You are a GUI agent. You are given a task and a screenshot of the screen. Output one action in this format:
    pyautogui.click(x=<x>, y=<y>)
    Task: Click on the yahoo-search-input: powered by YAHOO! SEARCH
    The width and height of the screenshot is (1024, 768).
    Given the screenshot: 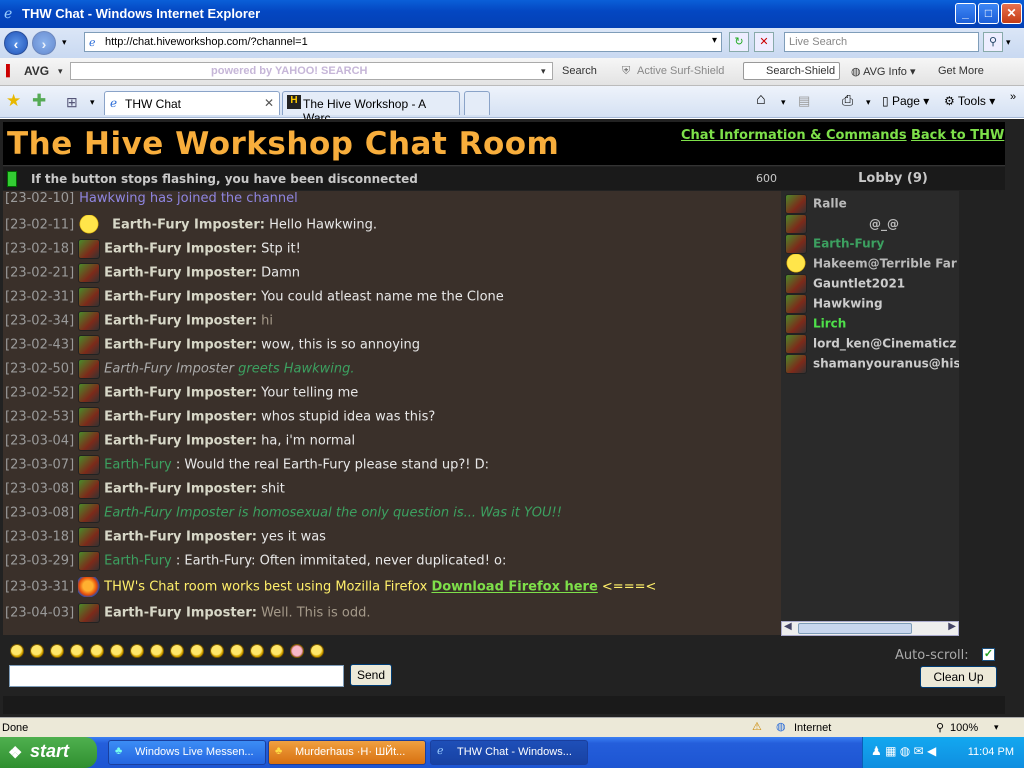 What is the action you would take?
    pyautogui.click(x=311, y=71)
    